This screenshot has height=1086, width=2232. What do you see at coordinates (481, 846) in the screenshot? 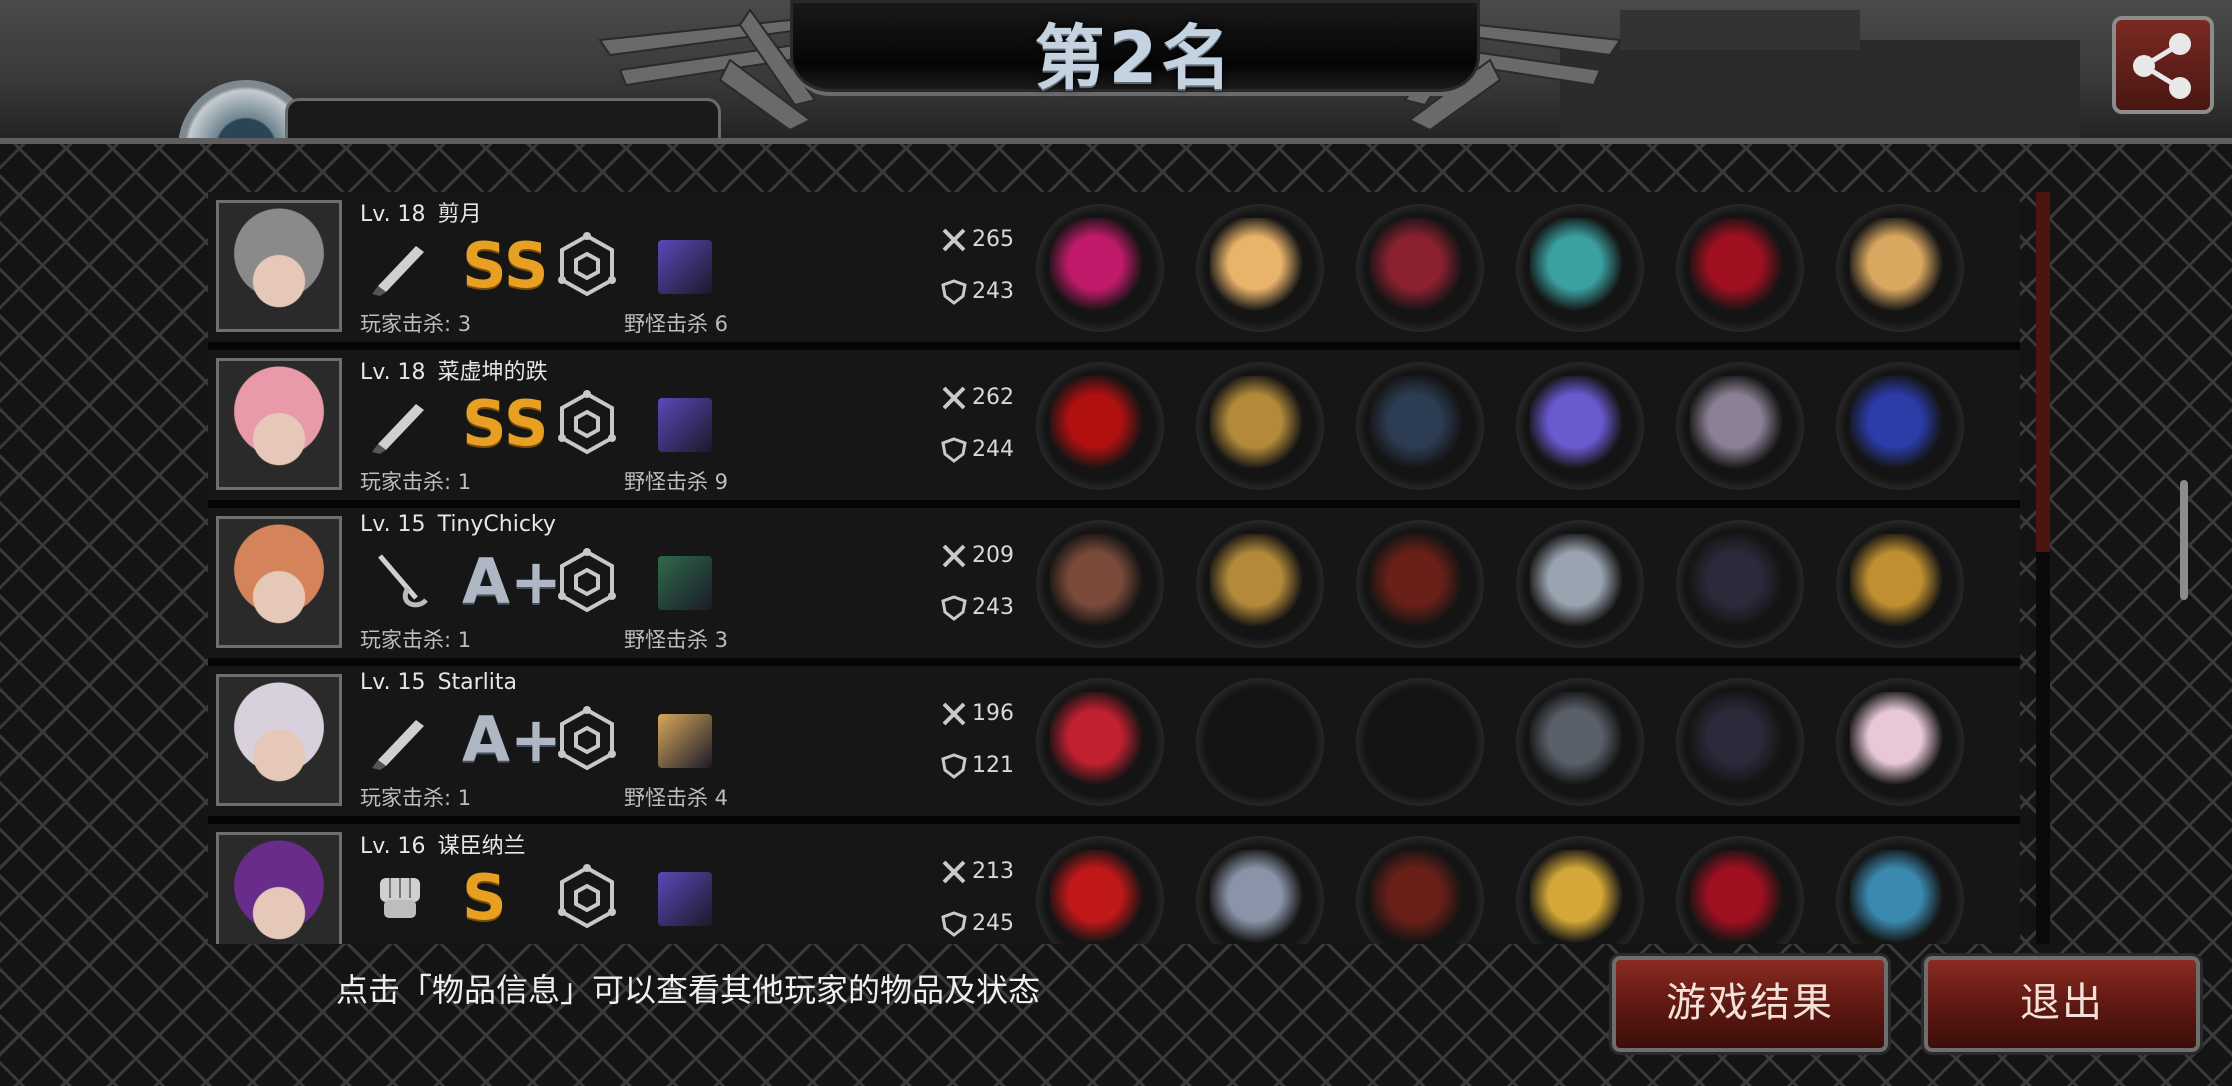
I see `player-name: 谋臣纳兰` at bounding box center [481, 846].